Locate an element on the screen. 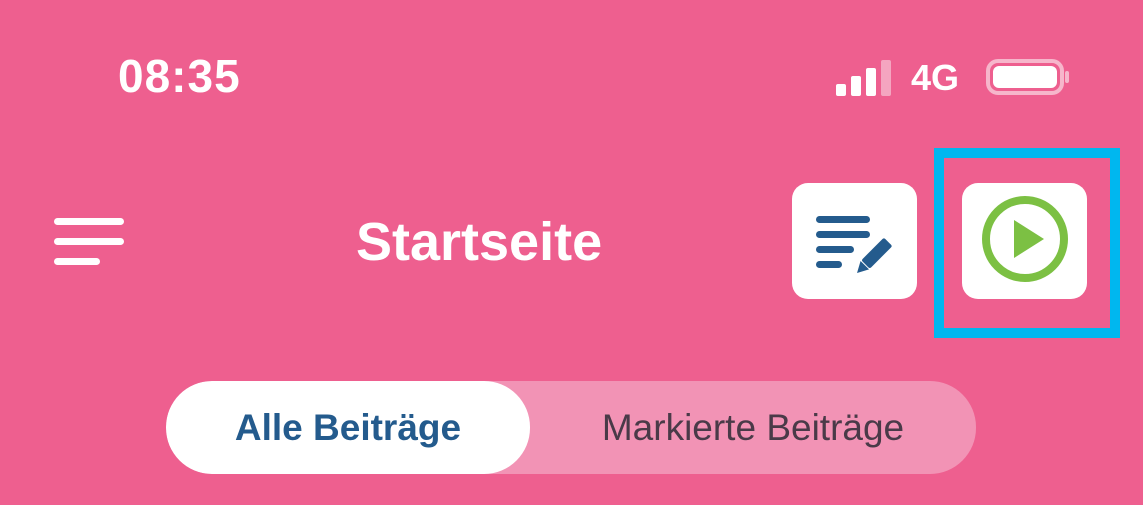 The image size is (1143, 505). post-filter-tabs: Alle Beiträge Markierte Beiträge is located at coordinates (571, 427).